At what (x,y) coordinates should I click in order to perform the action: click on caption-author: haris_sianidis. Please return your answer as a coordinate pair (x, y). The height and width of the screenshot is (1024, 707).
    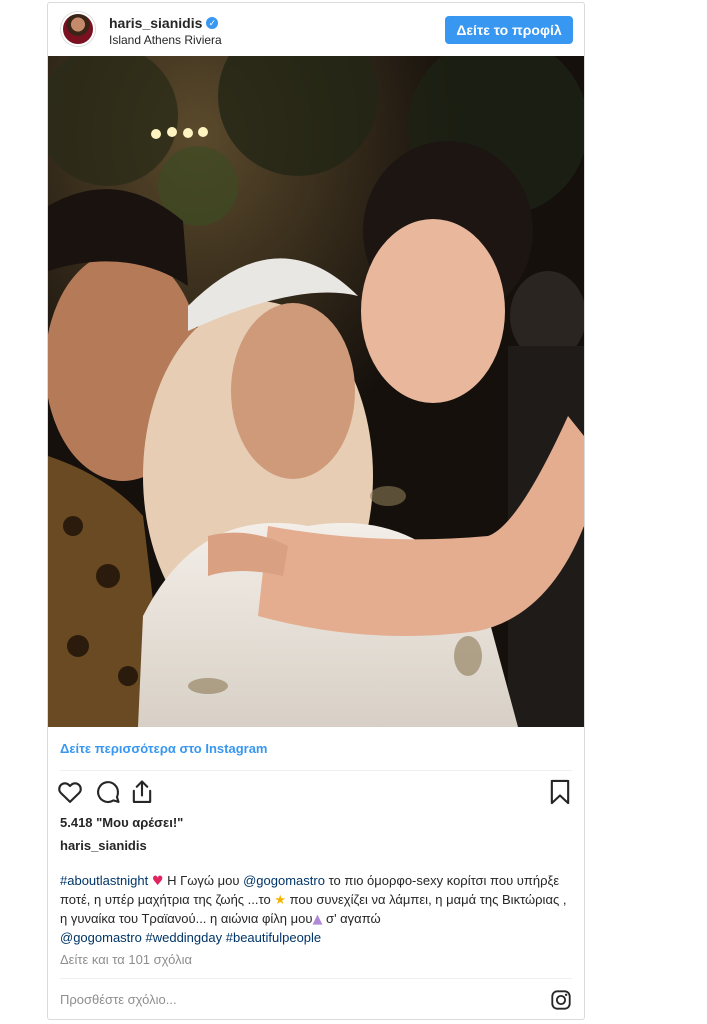
    Looking at the image, I should click on (103, 845).